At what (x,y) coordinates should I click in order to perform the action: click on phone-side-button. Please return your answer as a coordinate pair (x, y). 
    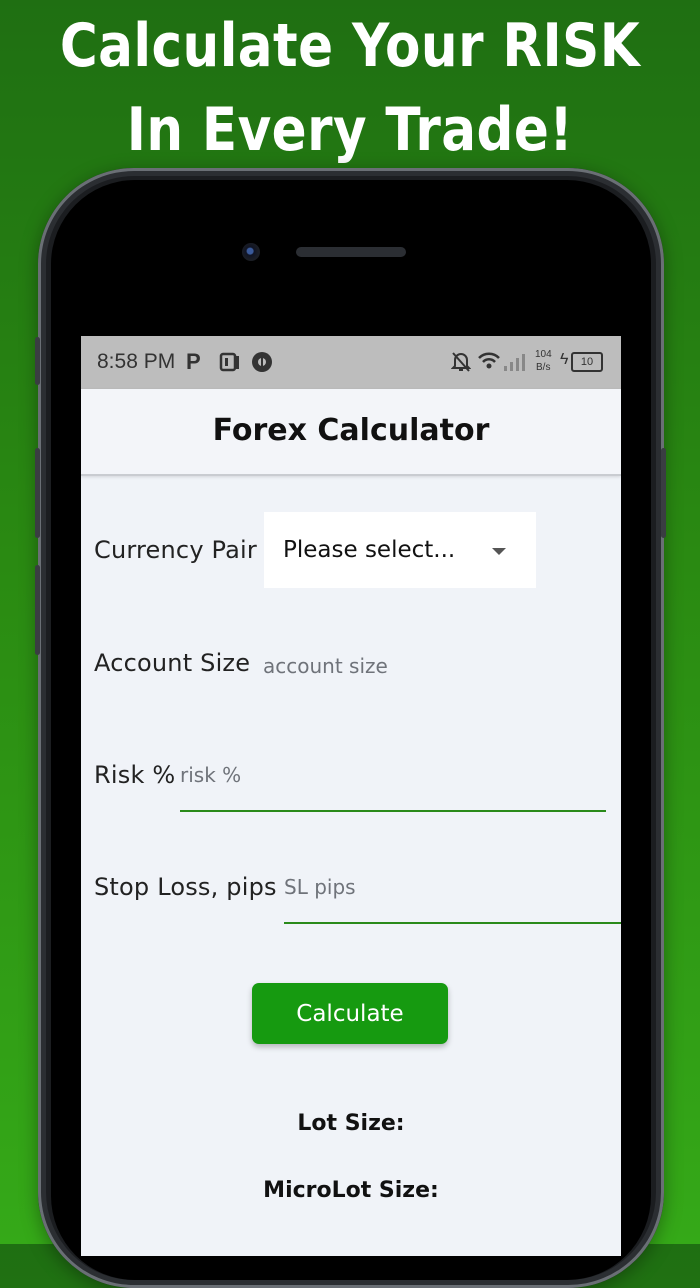
    Looking at the image, I should click on (37, 361).